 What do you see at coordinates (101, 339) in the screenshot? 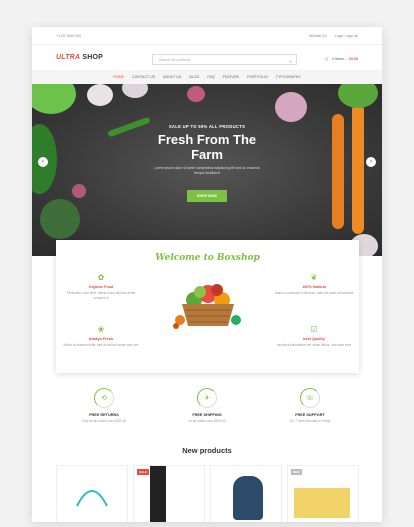
I see `feature-title: Always Fresh` at bounding box center [101, 339].